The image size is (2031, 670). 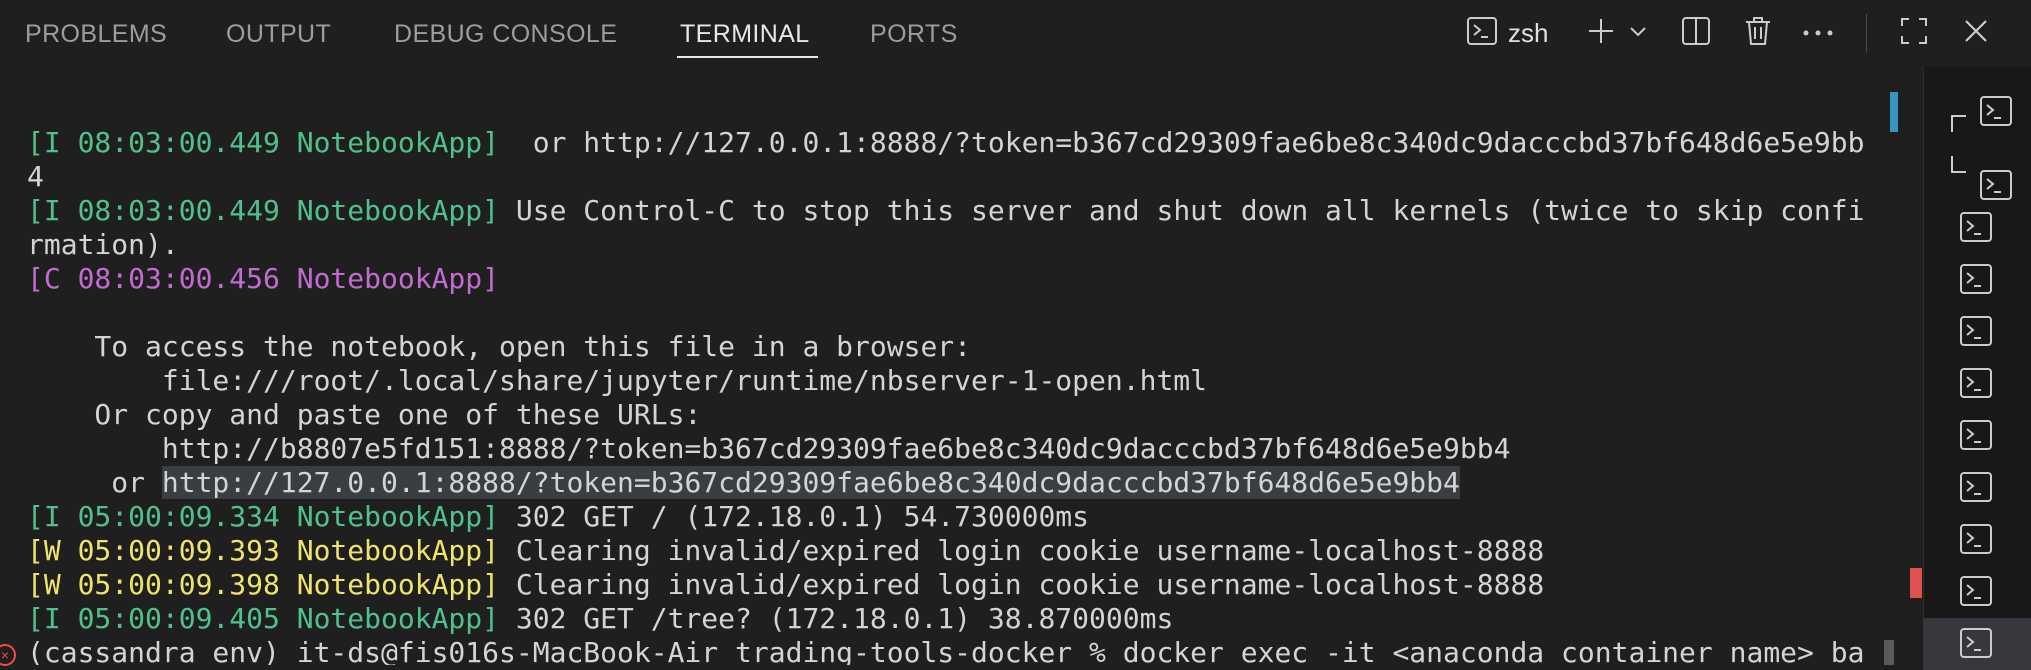 I want to click on close-icon, so click(x=1976, y=33).